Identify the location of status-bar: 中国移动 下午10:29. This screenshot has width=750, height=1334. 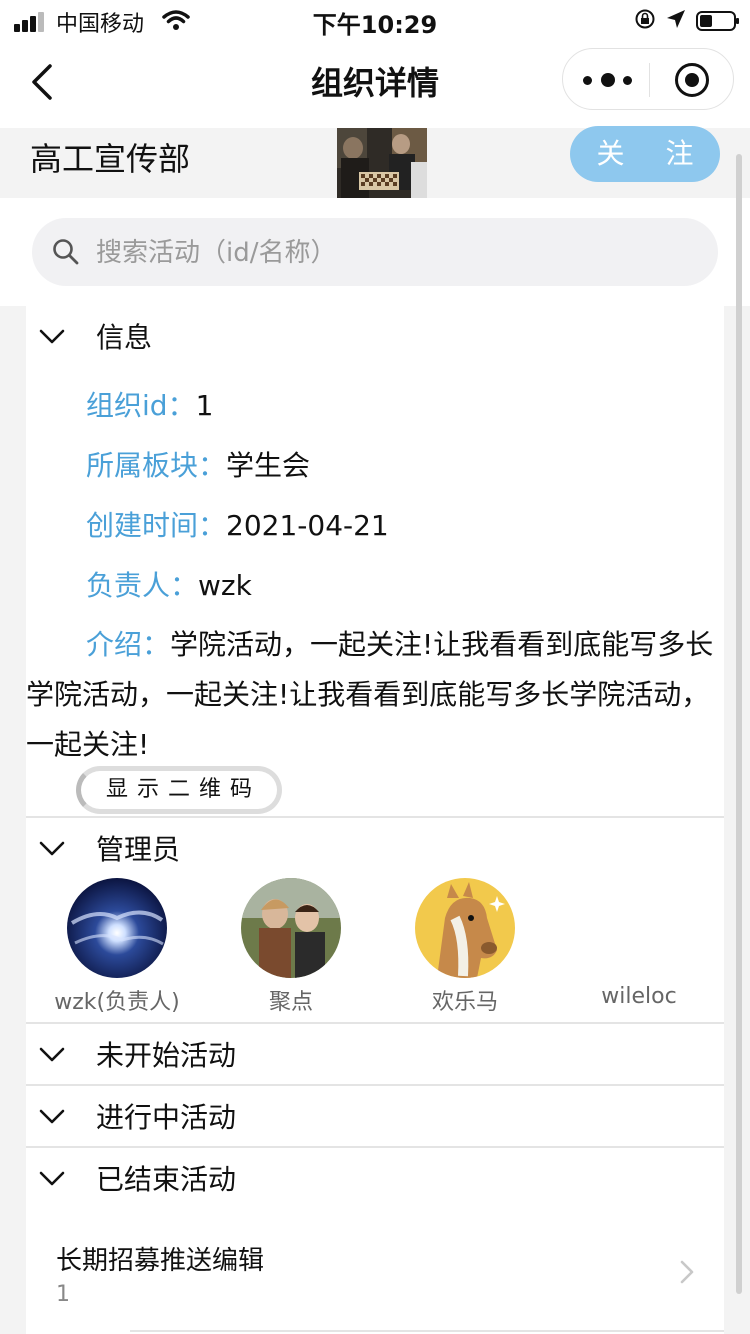
(375, 20).